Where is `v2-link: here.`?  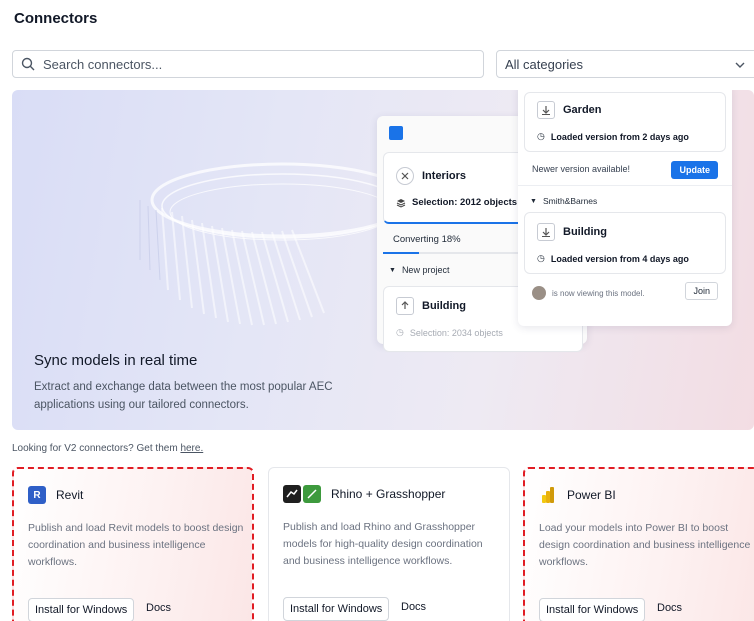 v2-link: here. is located at coordinates (191, 448).